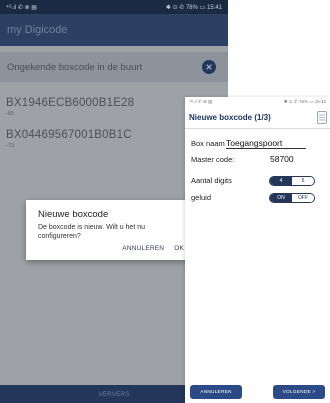 This screenshot has height=403, width=330. What do you see at coordinates (37, 30) in the screenshot?
I see `app-title: my Digicode` at bounding box center [37, 30].